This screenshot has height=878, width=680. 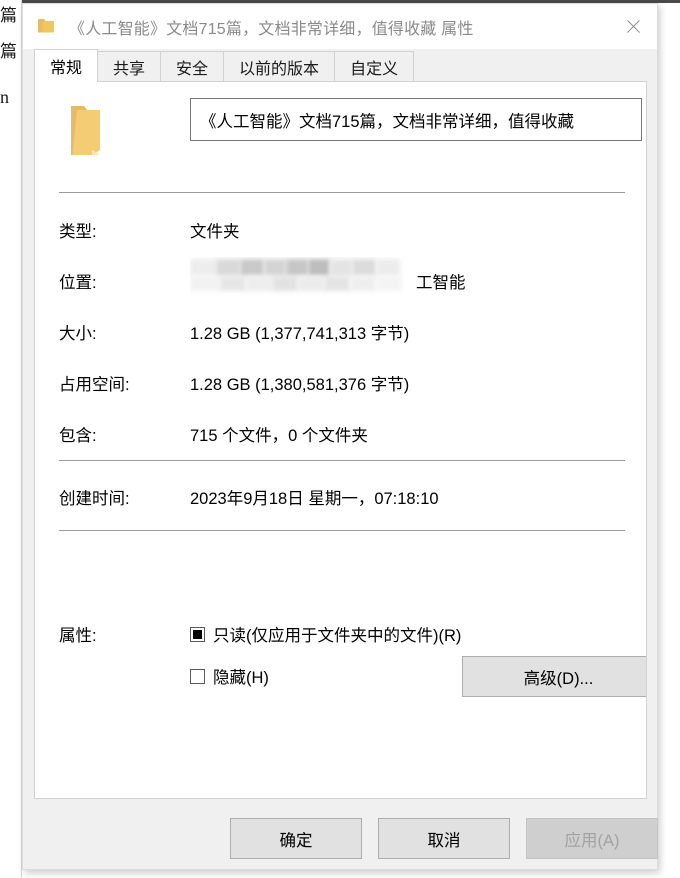 I want to click on folder-name-row, so click(x=340, y=137).